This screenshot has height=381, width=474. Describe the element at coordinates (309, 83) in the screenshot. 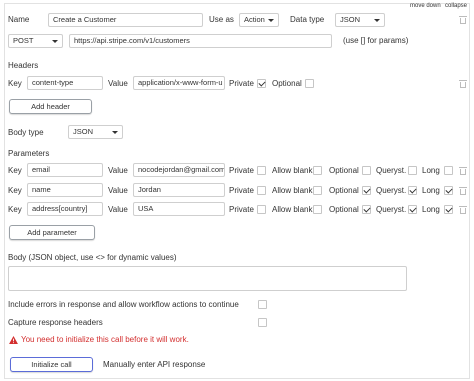

I see `header-optional-checkbox` at that location.